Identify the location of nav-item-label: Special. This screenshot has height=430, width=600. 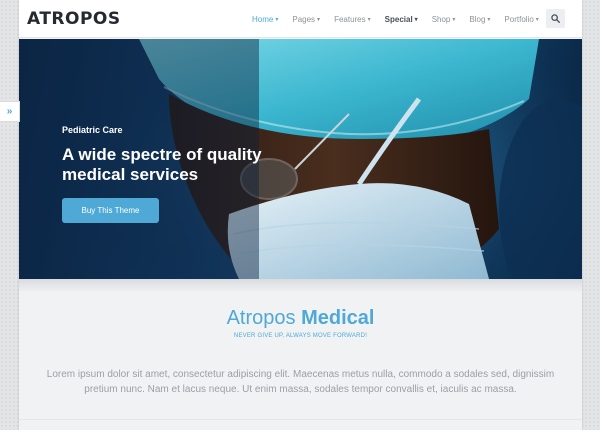
(398, 19).